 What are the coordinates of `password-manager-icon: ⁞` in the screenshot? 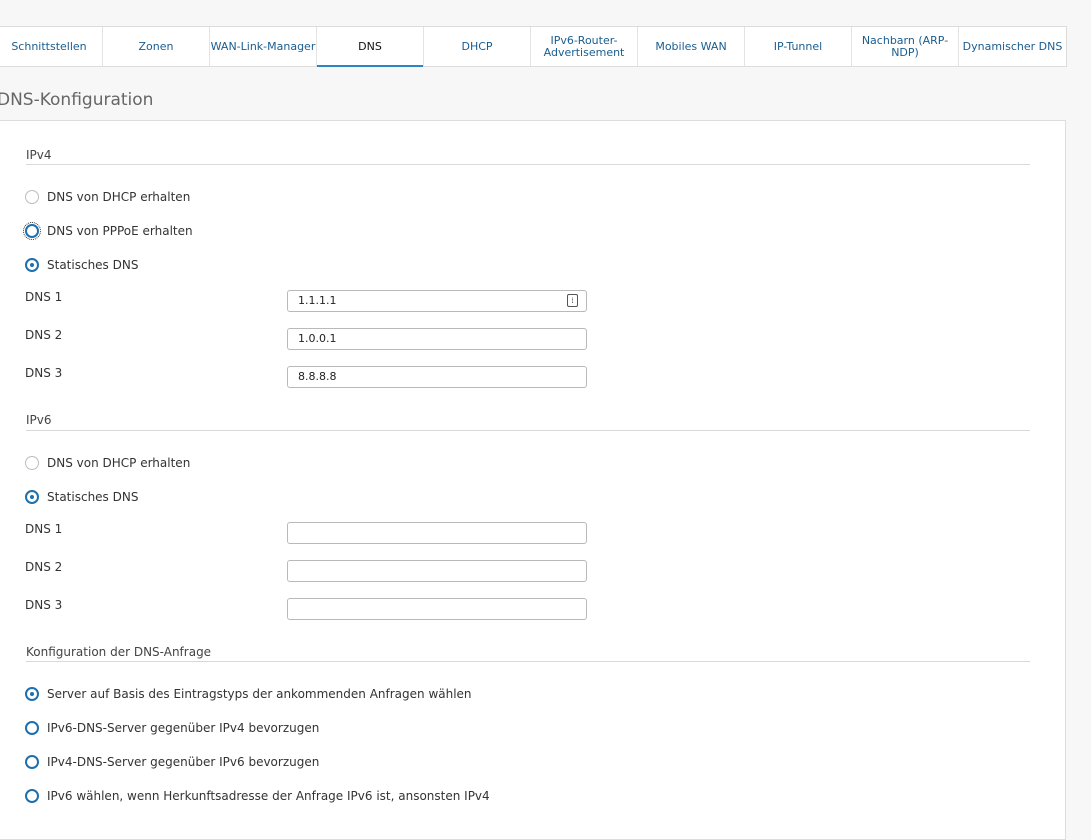 It's located at (572, 300).